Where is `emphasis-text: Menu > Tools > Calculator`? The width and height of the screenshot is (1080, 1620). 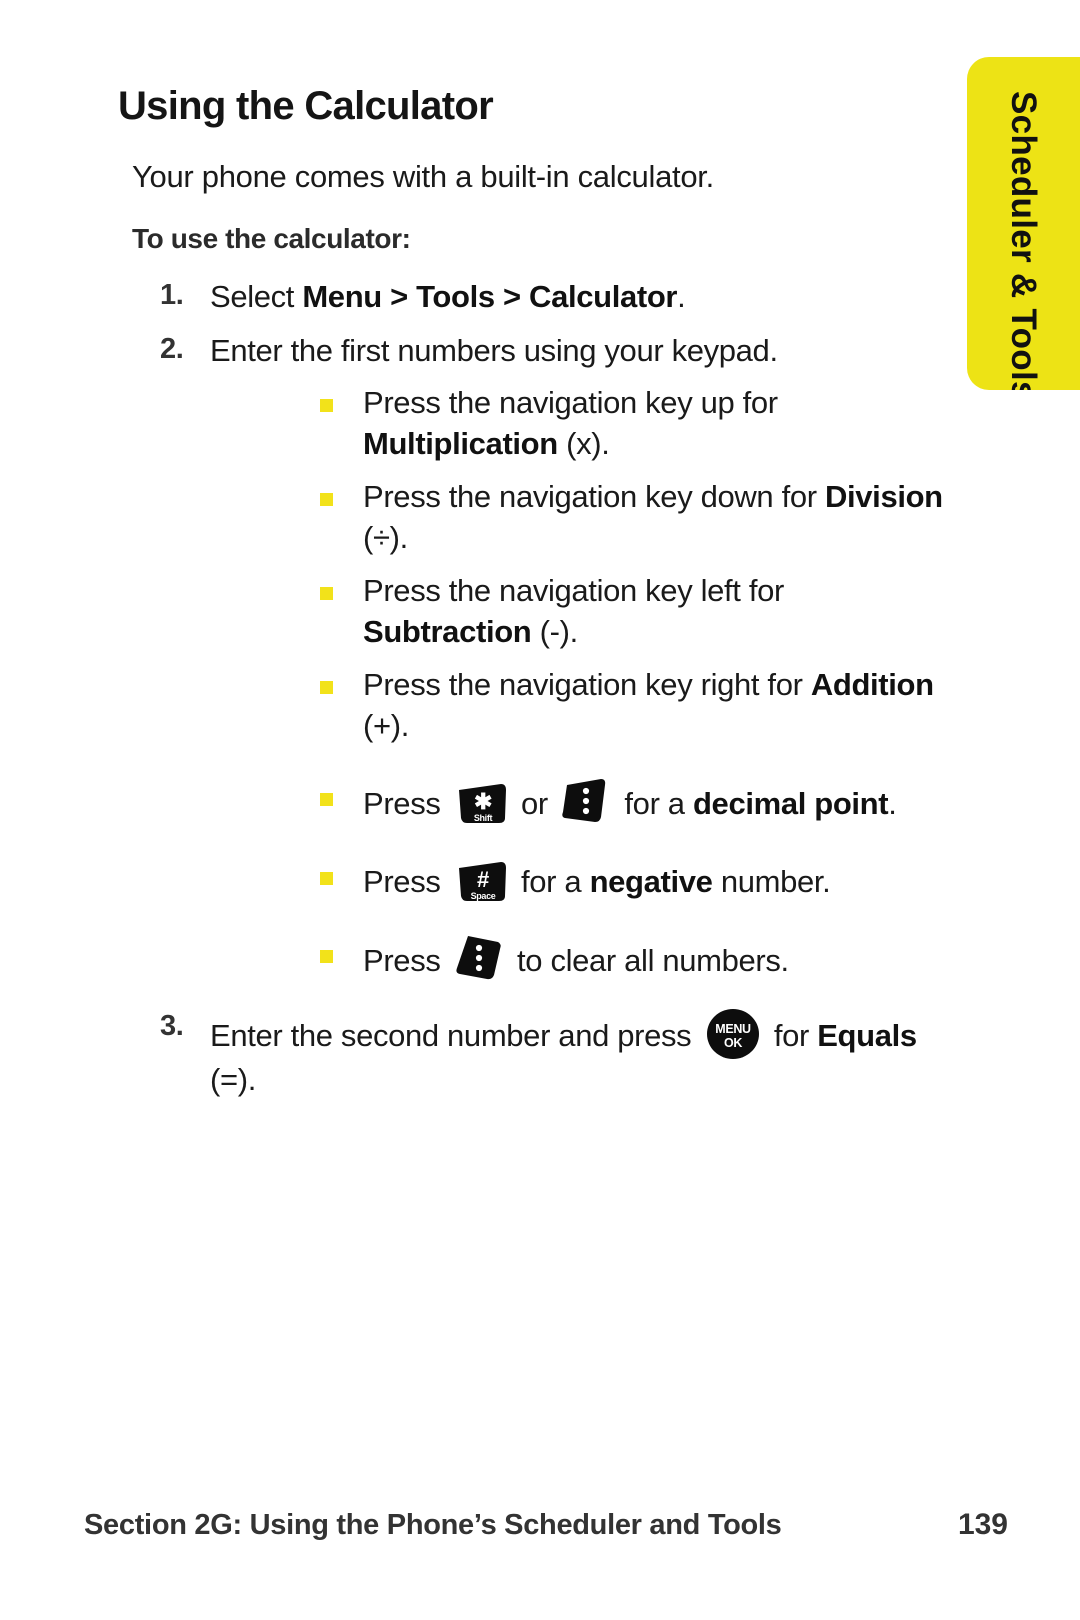
emphasis-text: Menu > Tools > Calculator is located at coordinates (490, 296).